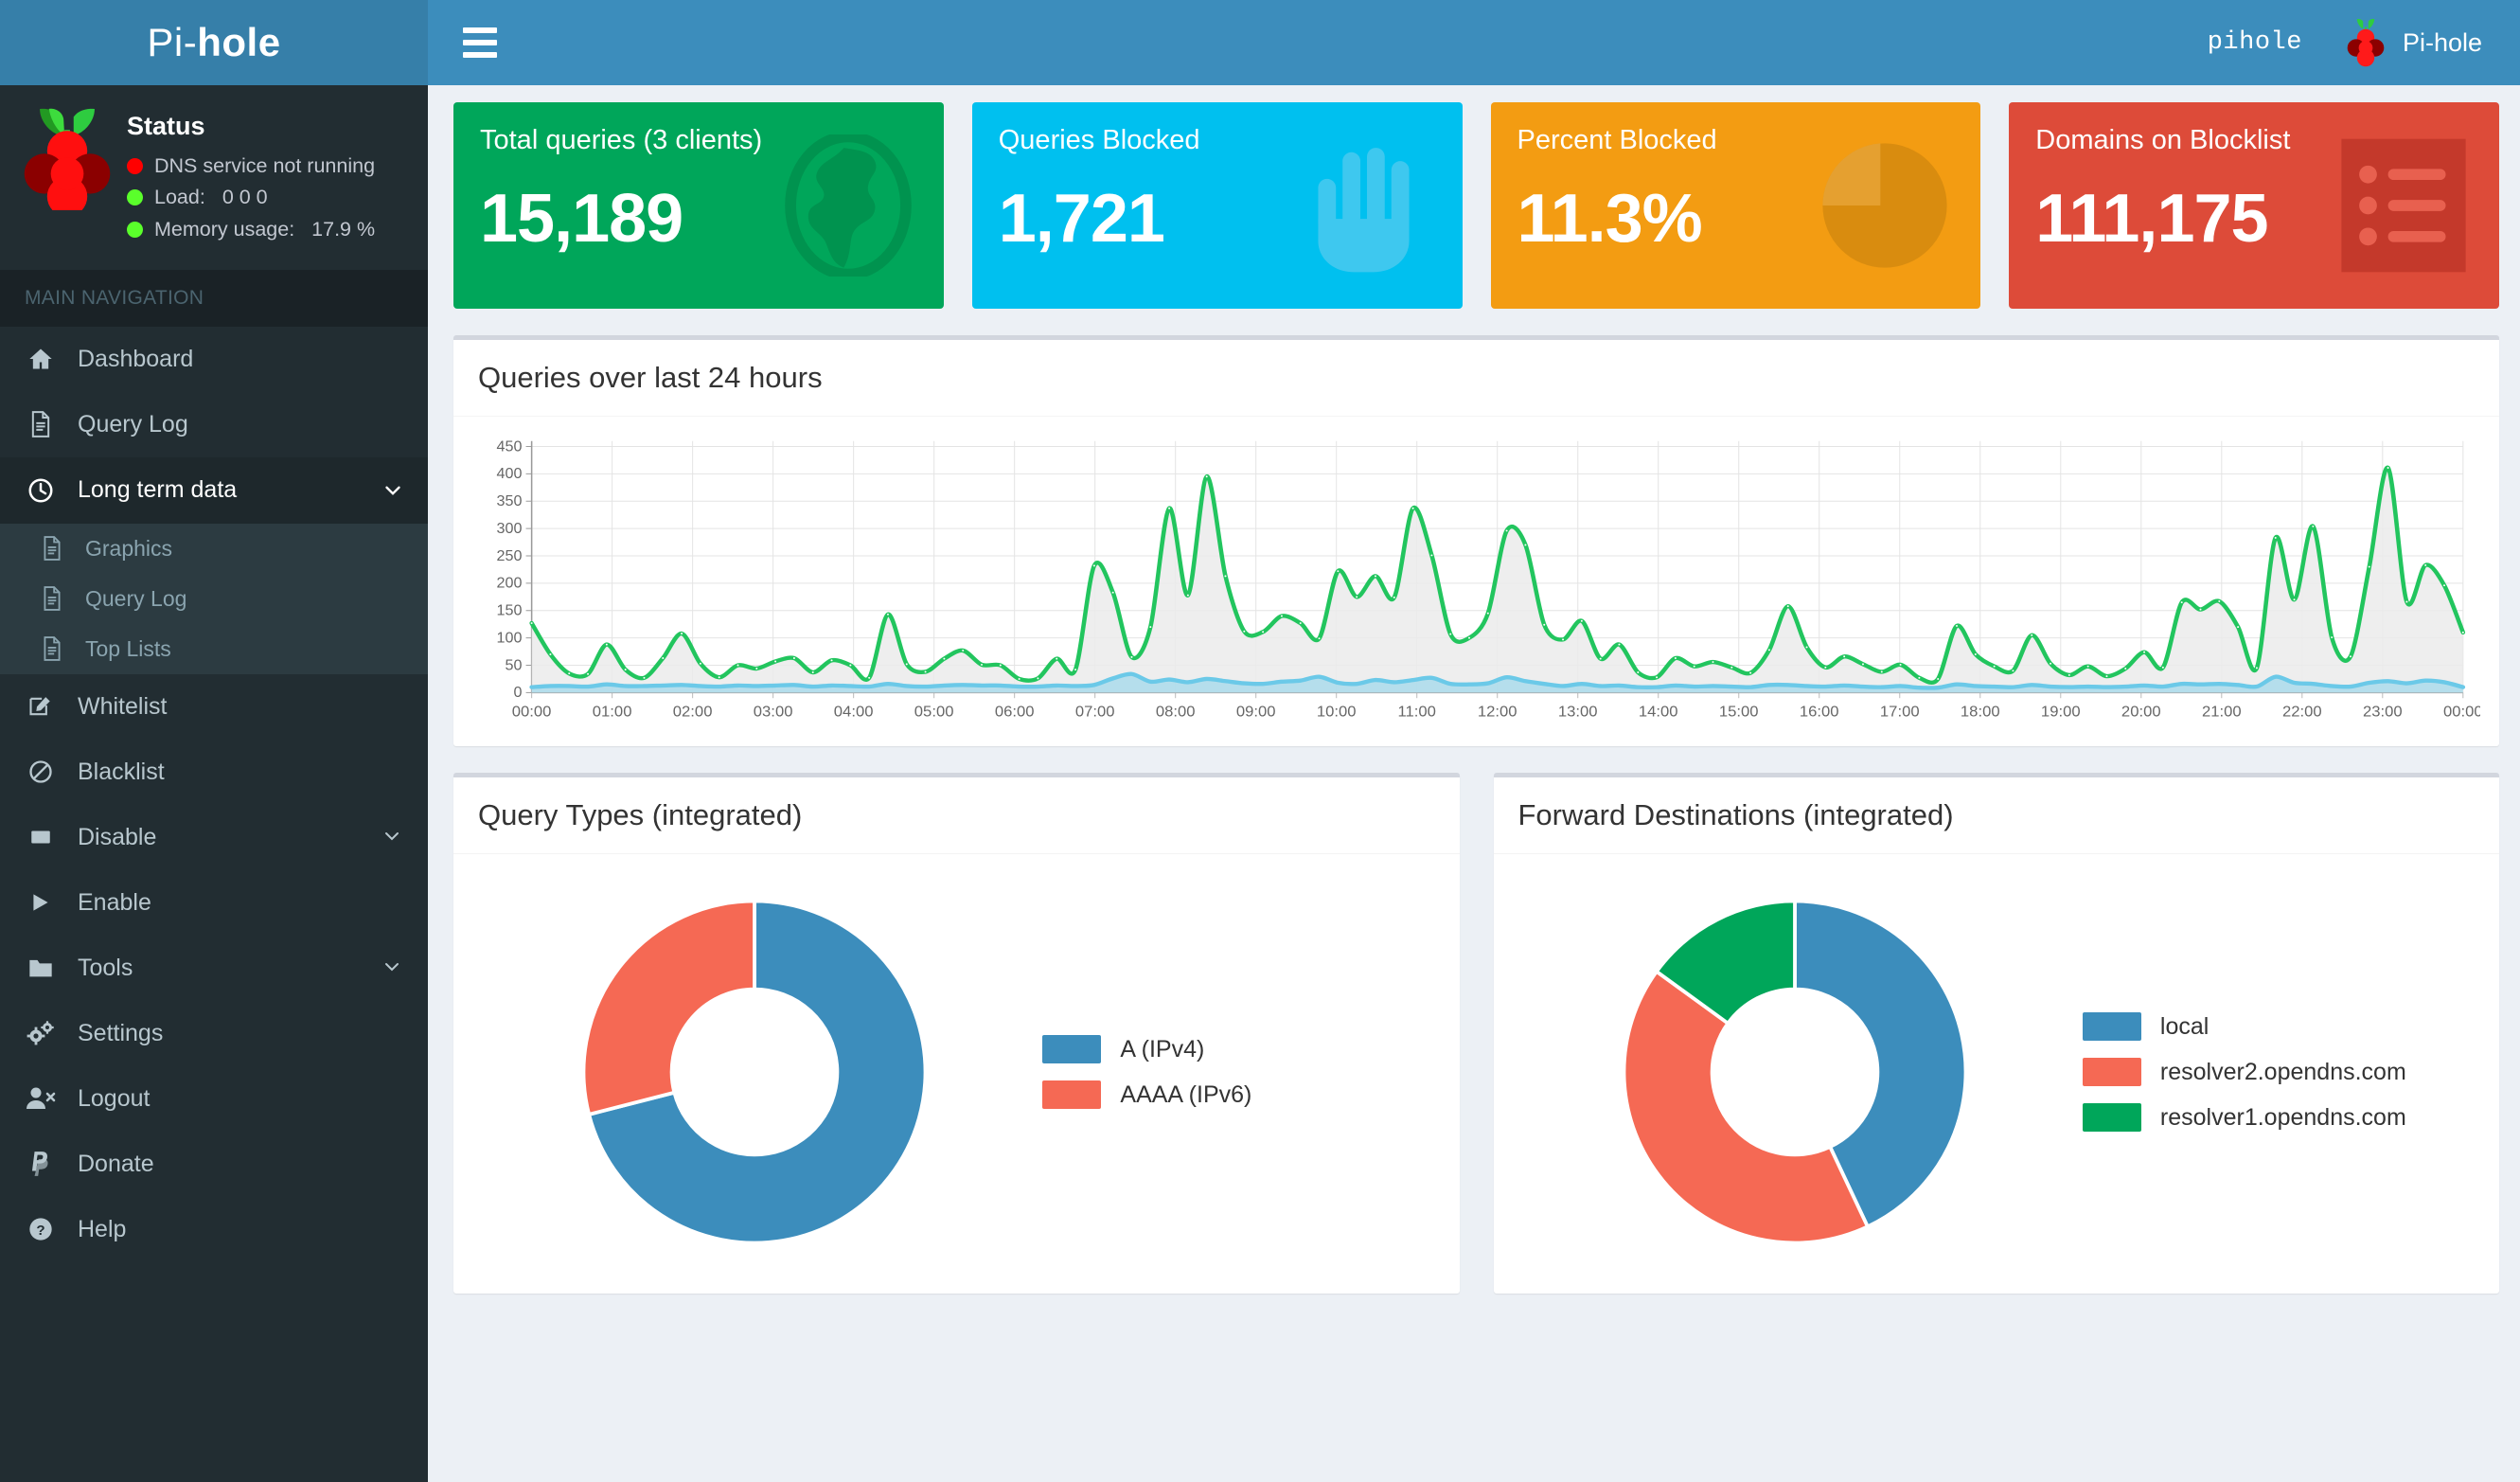 Image resolution: width=2520 pixels, height=1482 pixels. What do you see at coordinates (214, 649) in the screenshot?
I see `sidebar-item-top-lists: Top Lists` at bounding box center [214, 649].